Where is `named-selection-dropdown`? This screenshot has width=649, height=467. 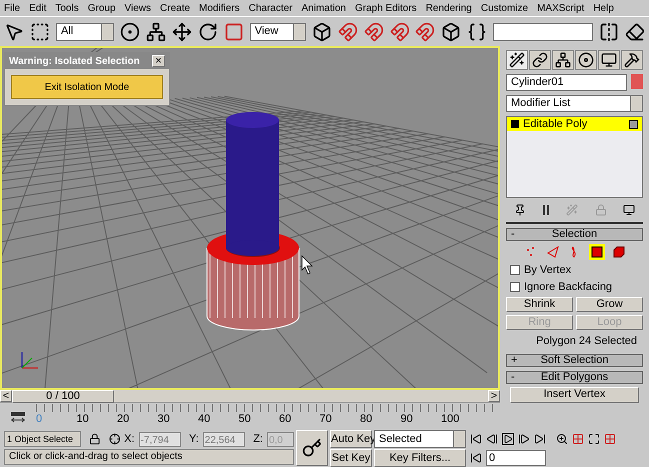 named-selection-dropdown is located at coordinates (543, 31).